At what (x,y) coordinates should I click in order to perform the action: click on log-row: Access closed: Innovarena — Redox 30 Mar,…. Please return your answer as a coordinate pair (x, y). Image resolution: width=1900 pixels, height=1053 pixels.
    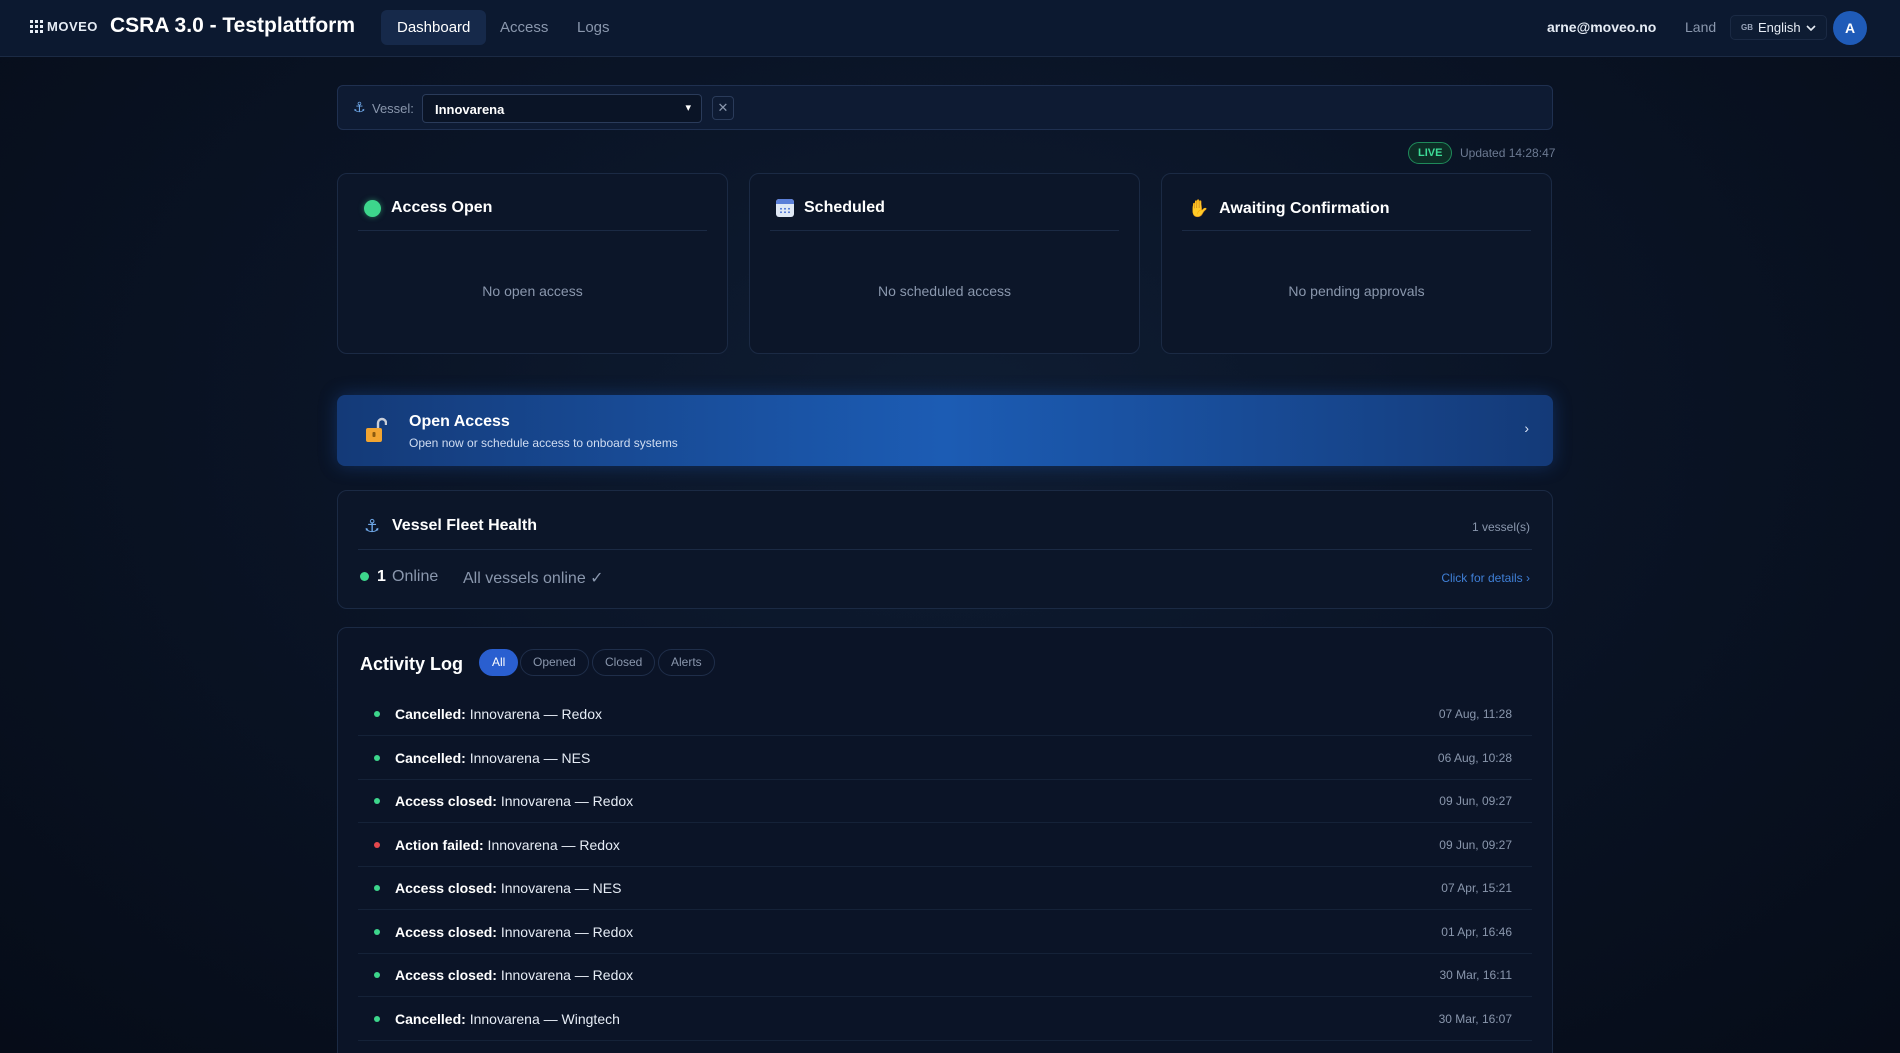
    Looking at the image, I should click on (945, 975).